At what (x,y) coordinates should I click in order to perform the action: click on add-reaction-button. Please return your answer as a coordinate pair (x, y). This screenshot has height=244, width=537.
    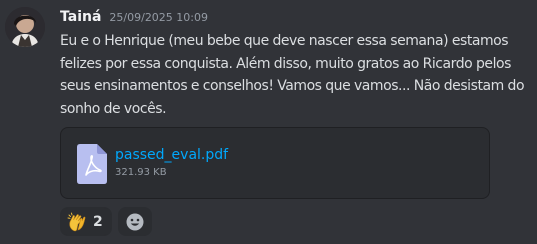
    Looking at the image, I should click on (134, 221).